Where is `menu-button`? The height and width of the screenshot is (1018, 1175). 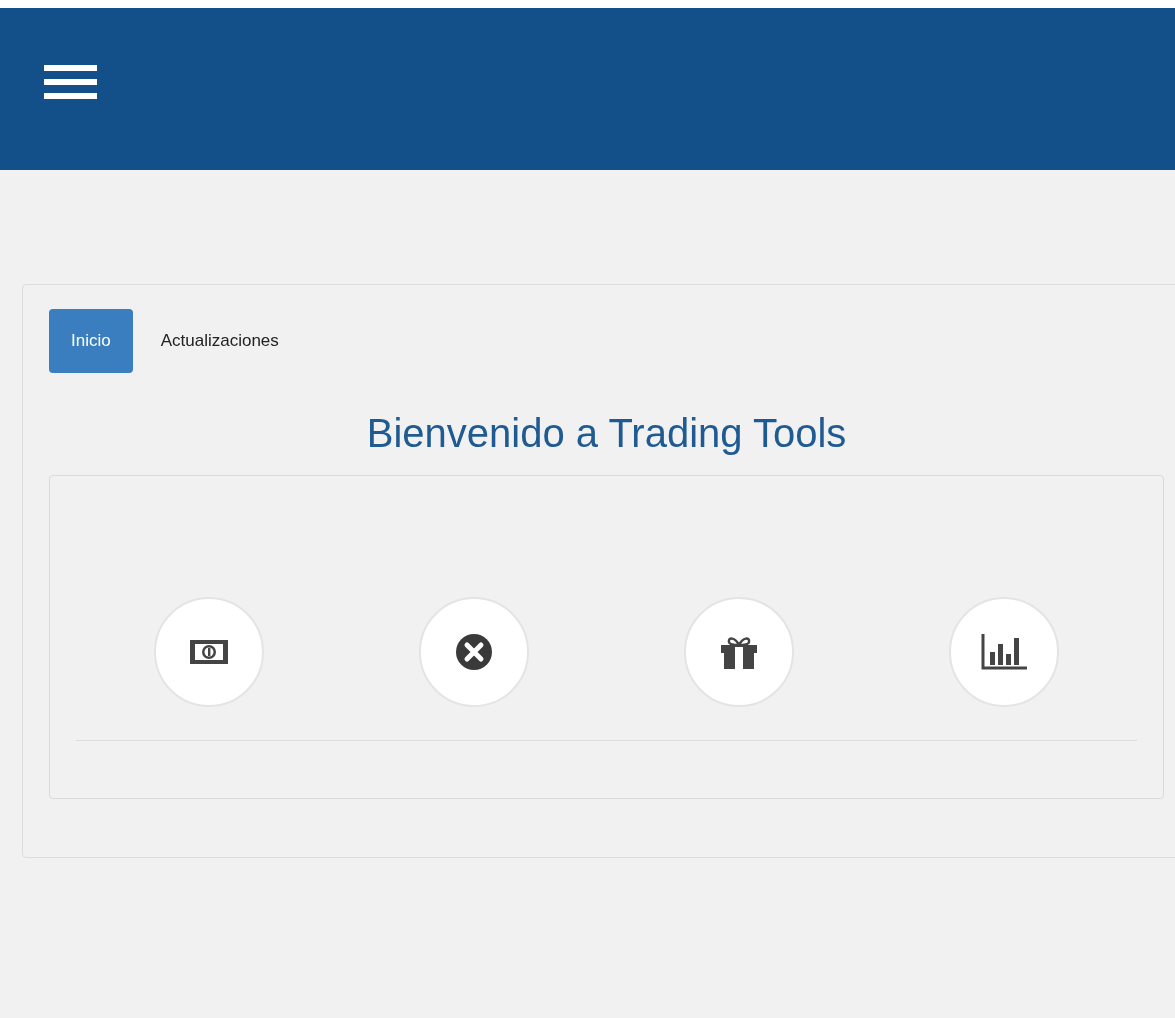 menu-button is located at coordinates (70, 82).